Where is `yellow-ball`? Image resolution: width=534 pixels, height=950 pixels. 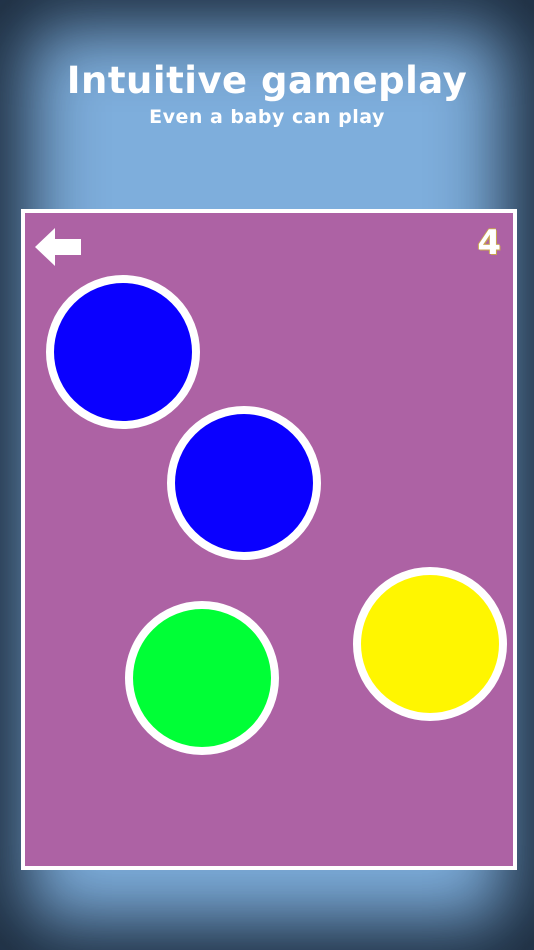 yellow-ball is located at coordinates (430, 644).